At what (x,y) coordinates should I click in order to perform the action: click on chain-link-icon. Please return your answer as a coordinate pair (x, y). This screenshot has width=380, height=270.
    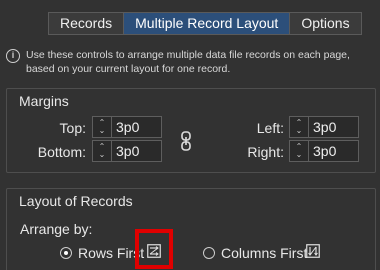
    Looking at the image, I should click on (186, 141).